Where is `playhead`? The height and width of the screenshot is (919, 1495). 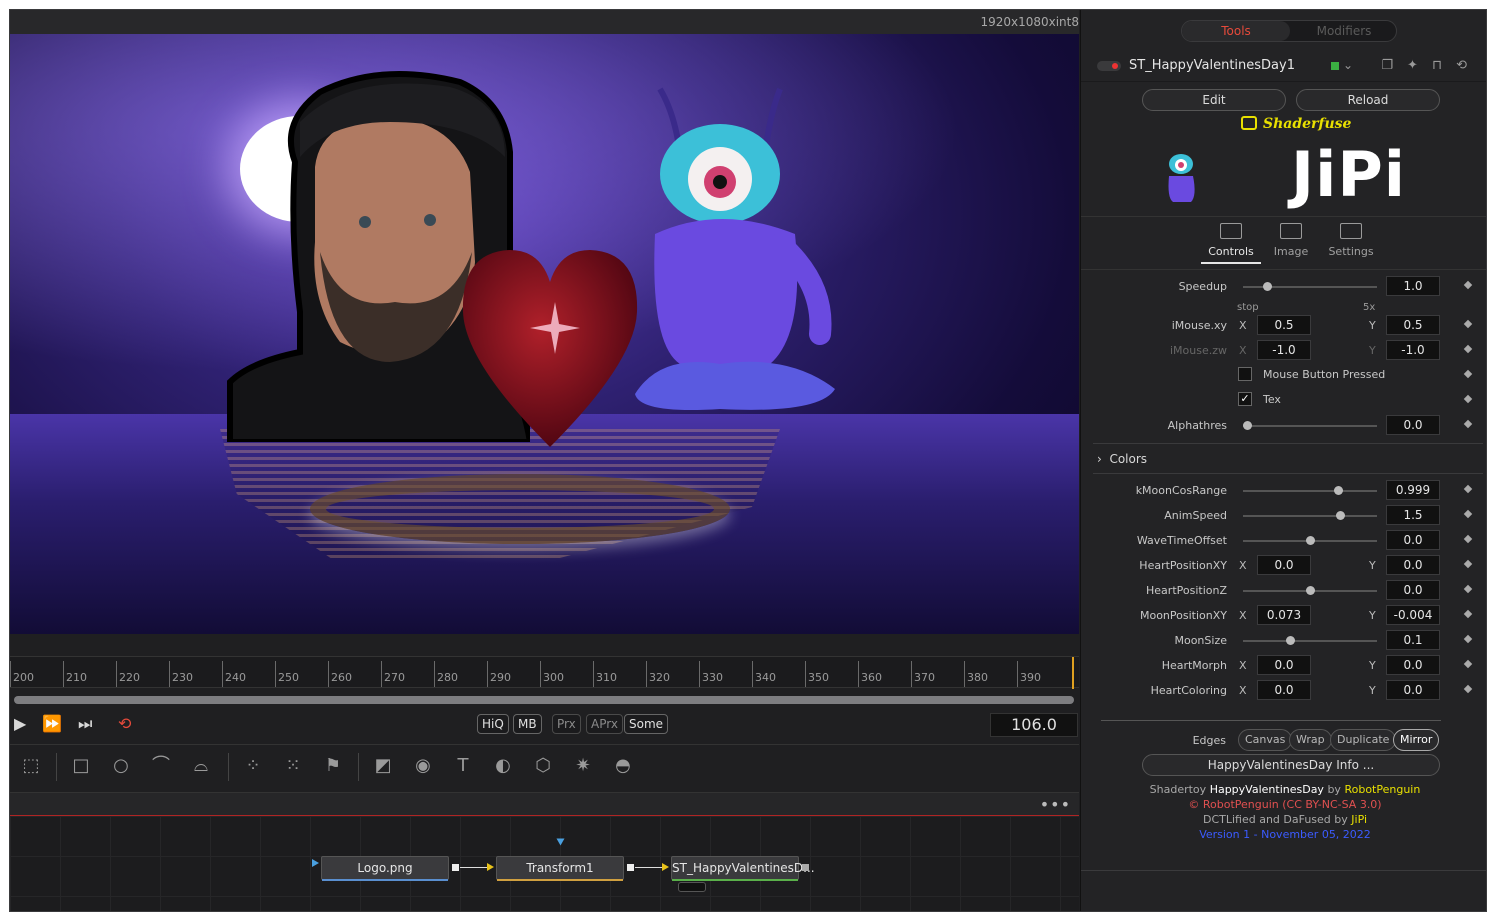
playhead is located at coordinates (1073, 673).